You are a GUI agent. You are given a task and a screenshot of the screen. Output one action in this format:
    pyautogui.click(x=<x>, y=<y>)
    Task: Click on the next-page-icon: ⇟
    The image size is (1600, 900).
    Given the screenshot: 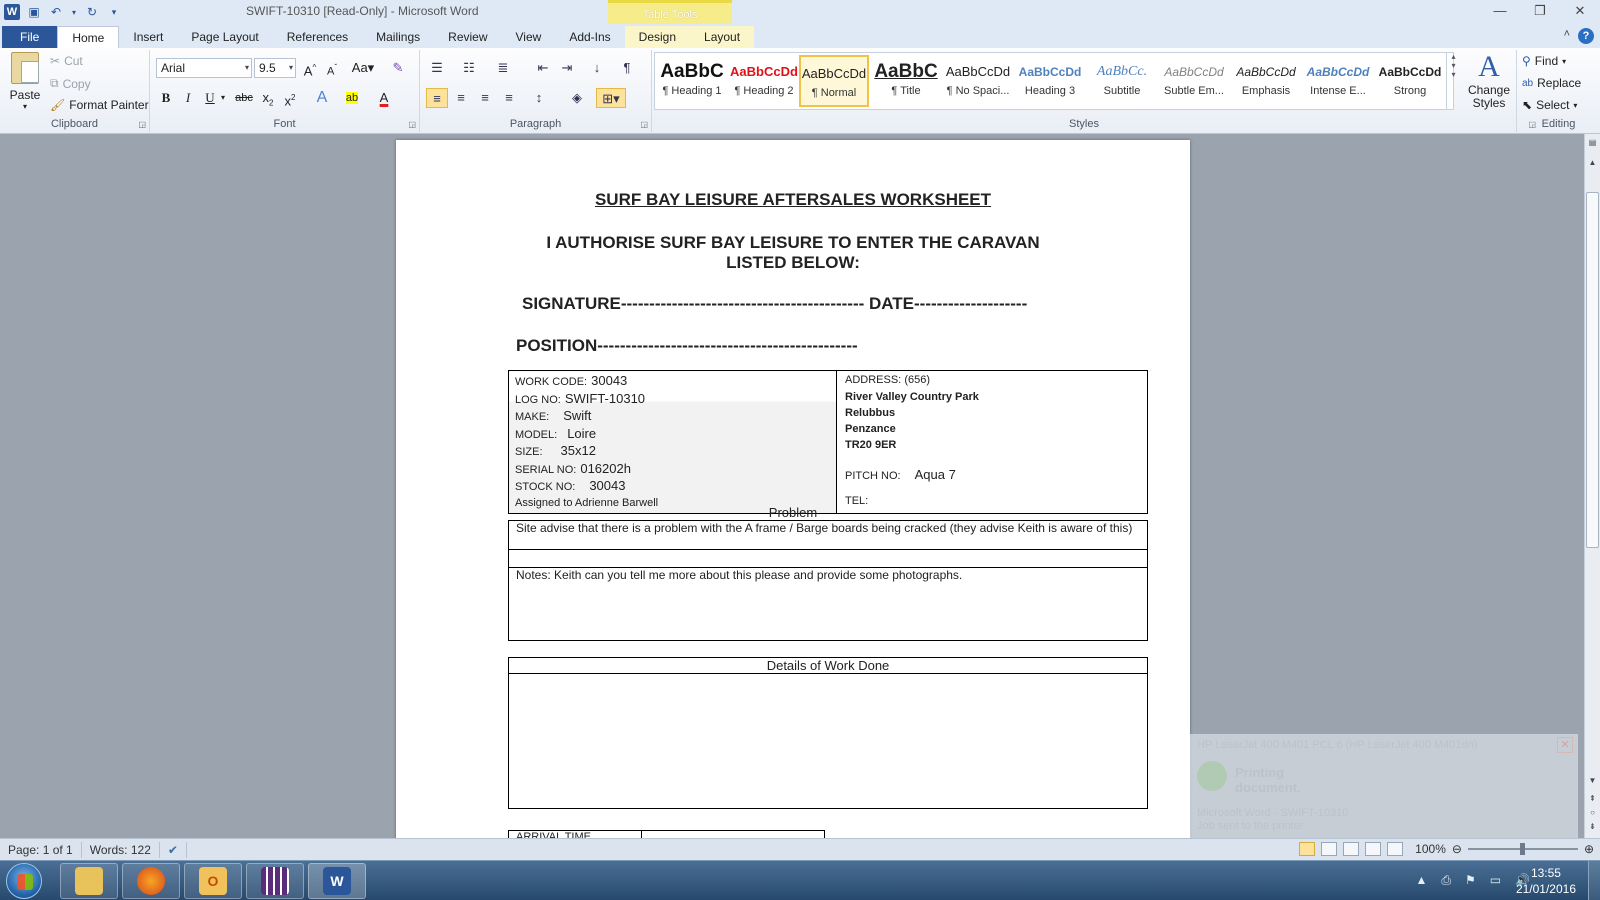 What is the action you would take?
    pyautogui.click(x=1592, y=826)
    